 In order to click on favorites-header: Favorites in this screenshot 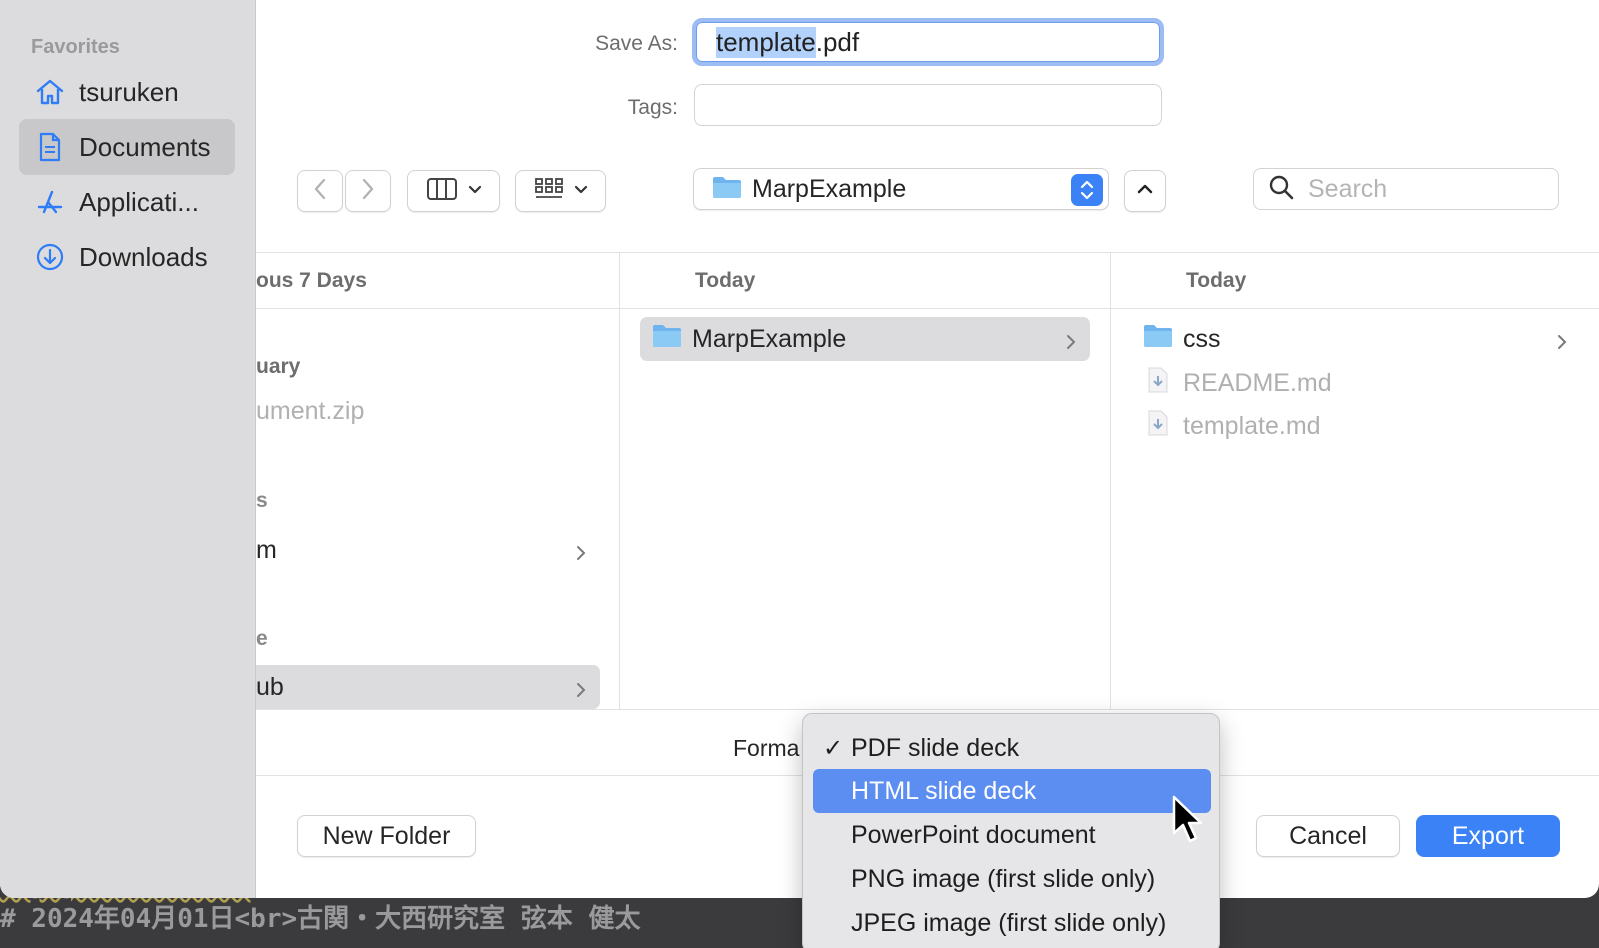, I will do `click(75, 47)`.